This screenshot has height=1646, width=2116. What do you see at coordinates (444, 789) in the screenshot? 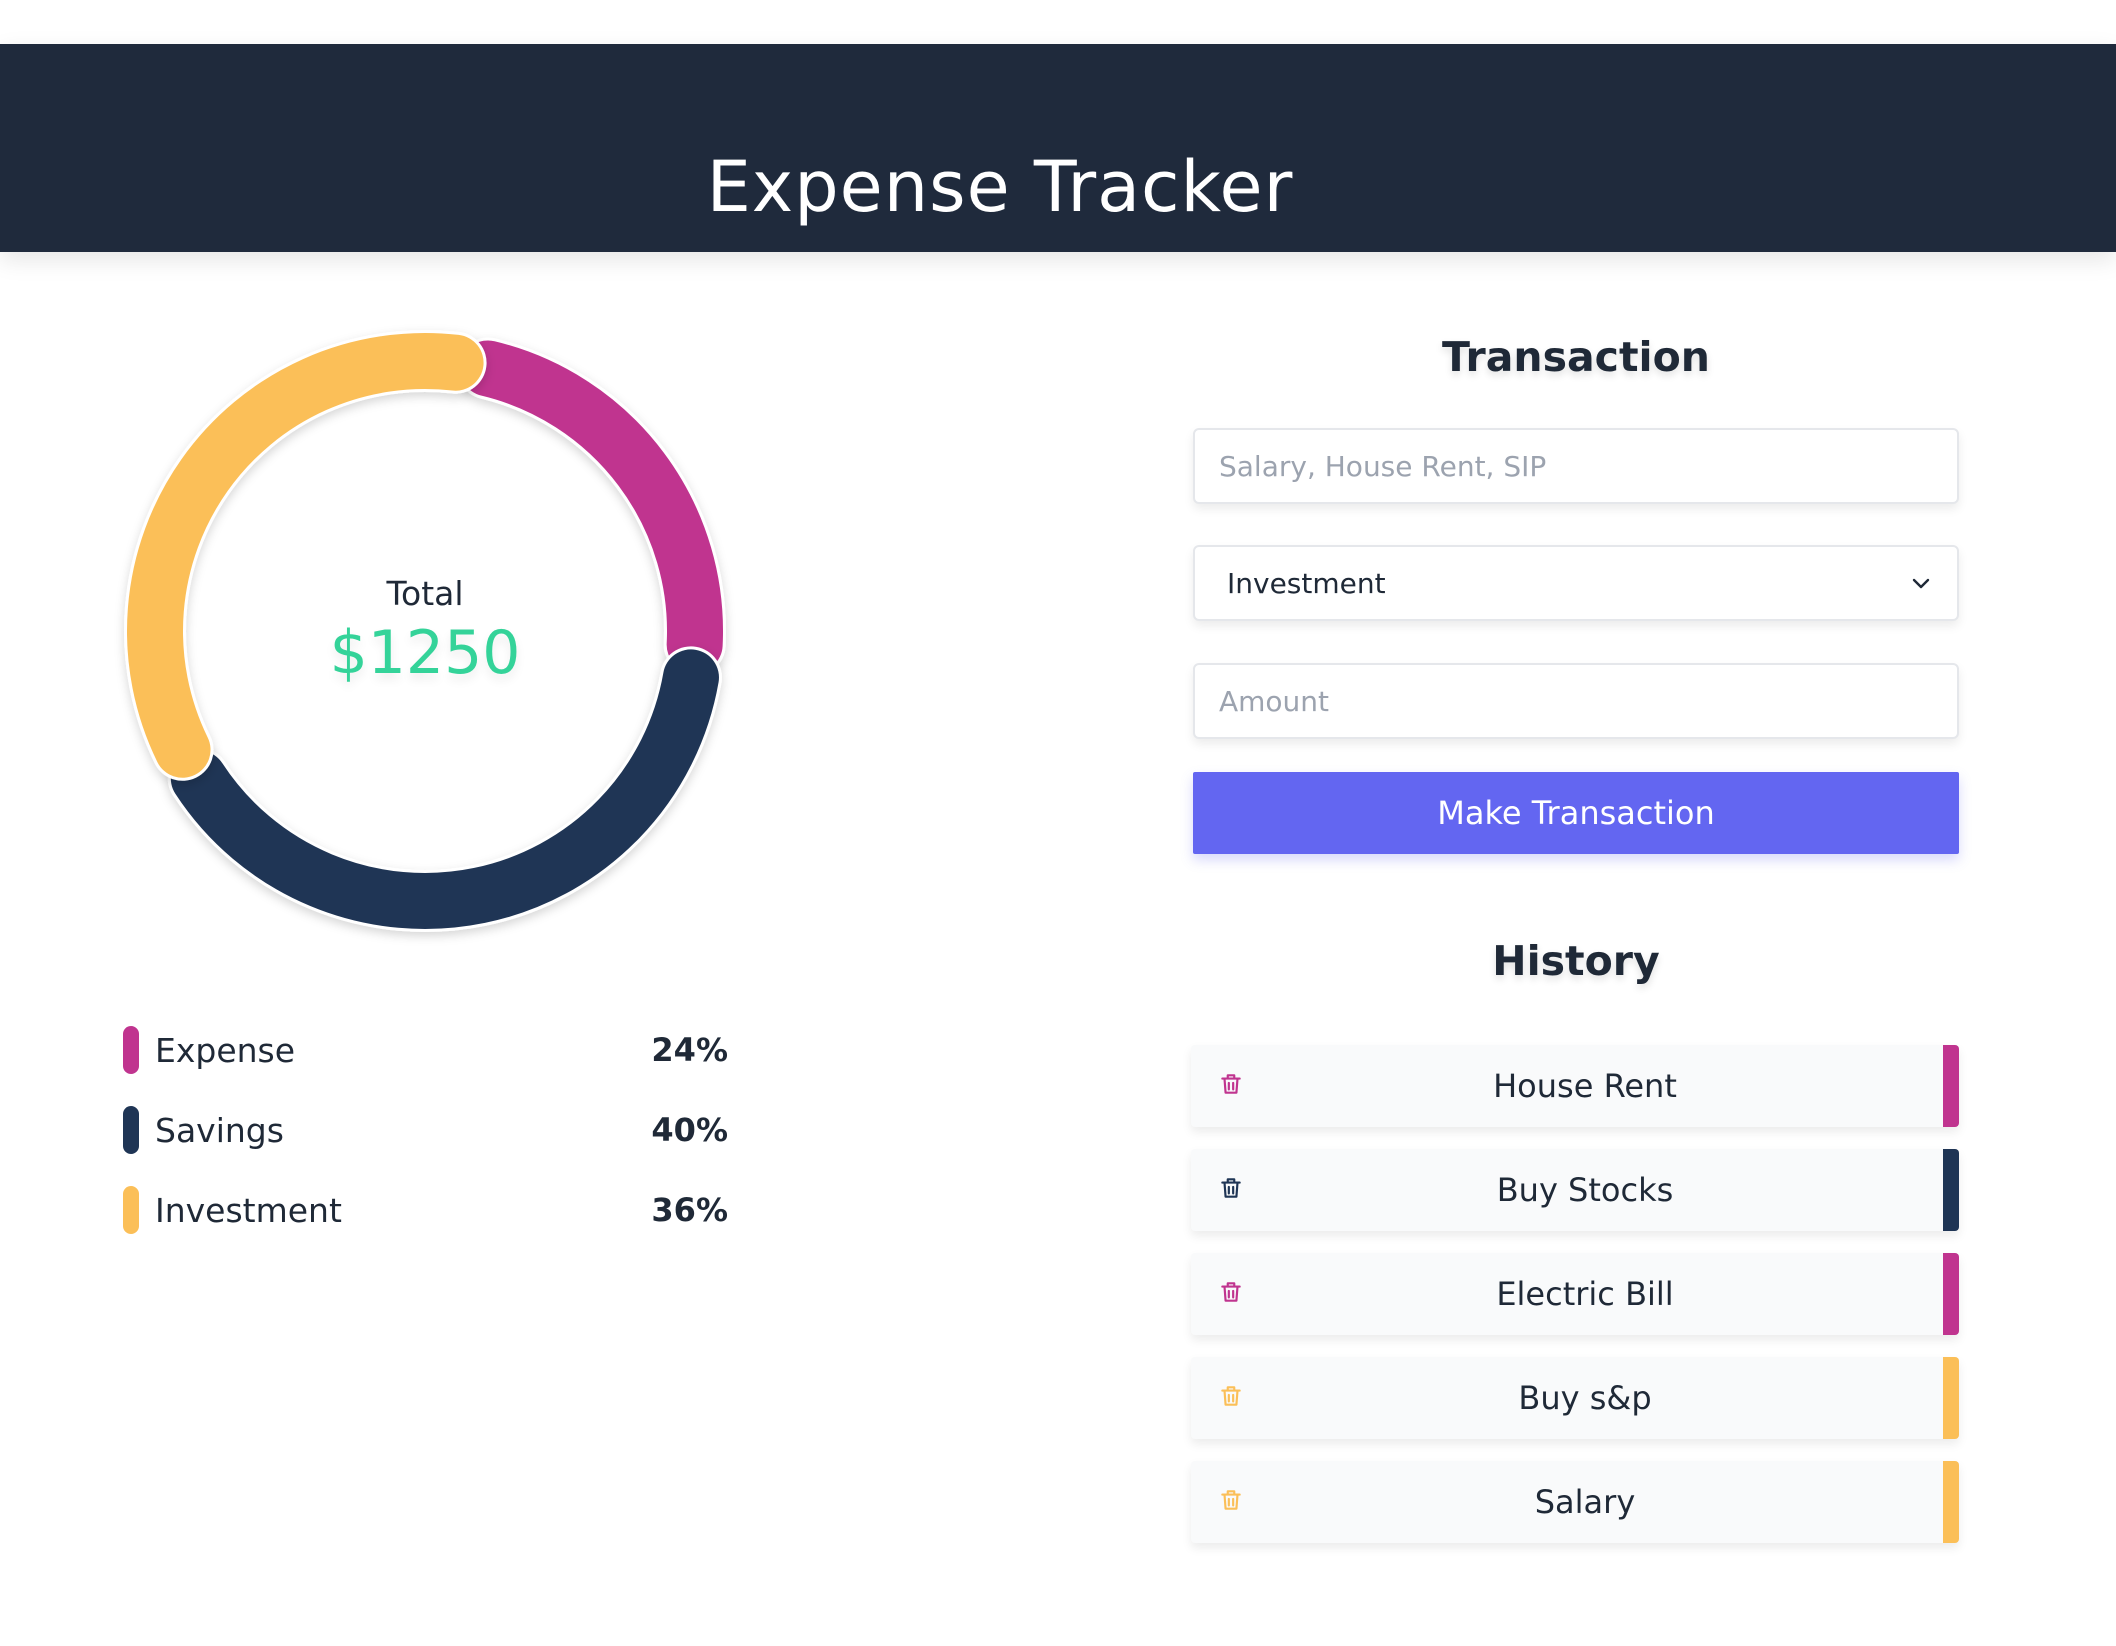
I see `donut-segment-savings` at bounding box center [444, 789].